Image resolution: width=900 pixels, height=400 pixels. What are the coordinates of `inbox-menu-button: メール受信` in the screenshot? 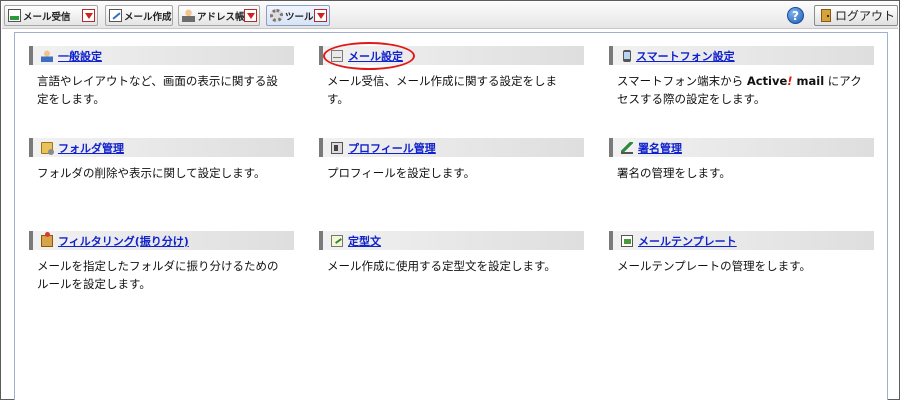 It's located at (51, 15).